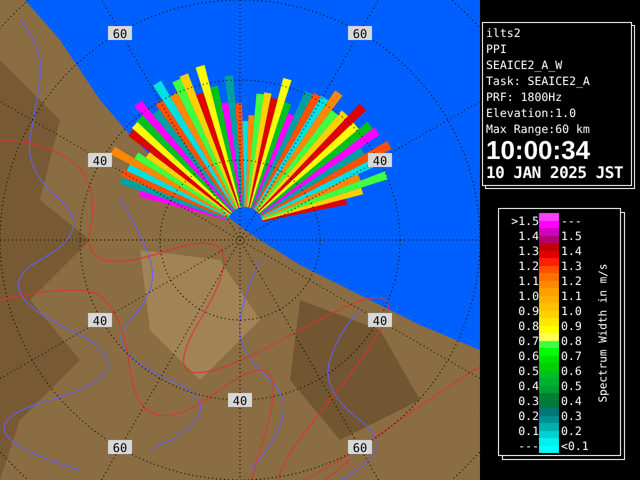  Describe the element at coordinates (528, 431) in the screenshot. I see `legend-label: 0.1` at that location.